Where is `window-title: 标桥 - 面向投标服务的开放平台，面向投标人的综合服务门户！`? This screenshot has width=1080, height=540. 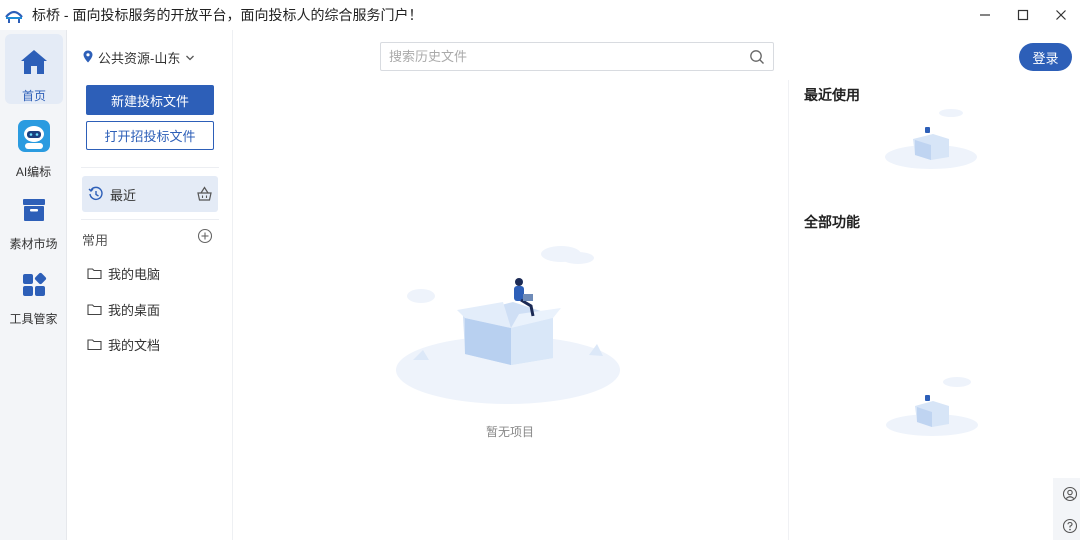
window-title: 标桥 - 面向投标服务的开放平台，面向投标人的综合服务门户！ is located at coordinates (227, 15).